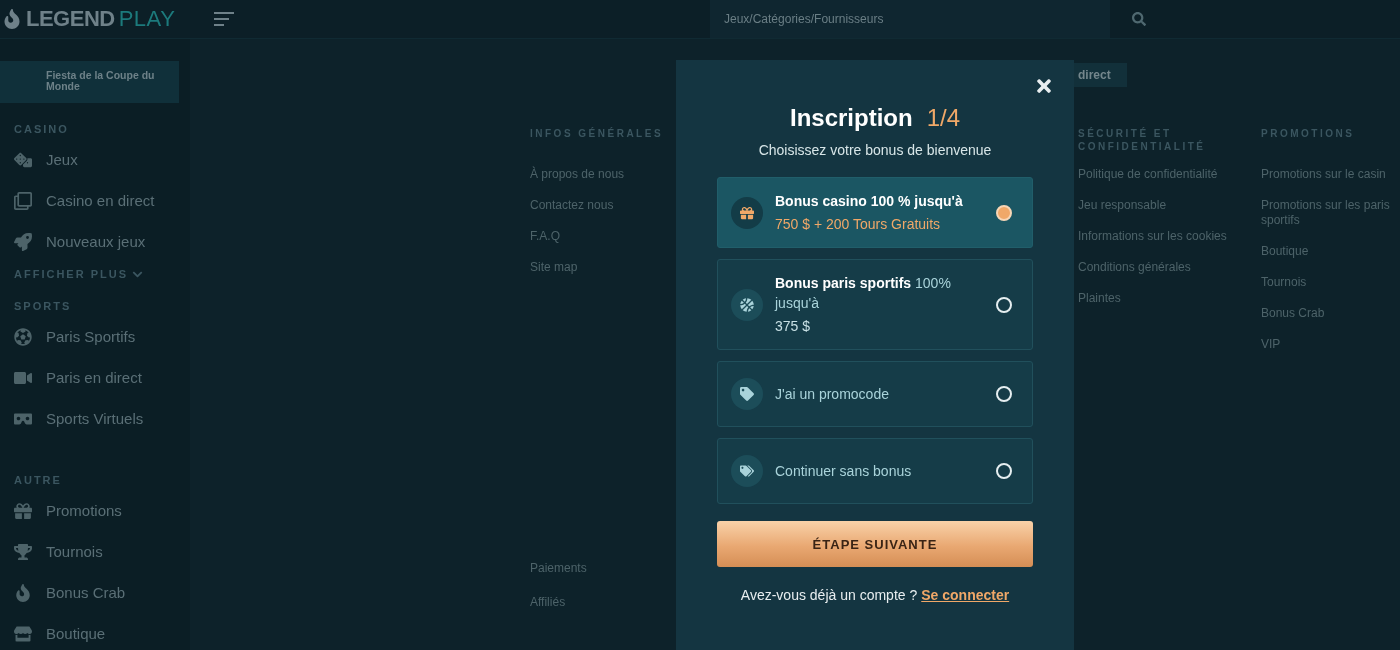 The height and width of the screenshot is (650, 1400). I want to click on dialog-title: Inscription 1/4, so click(874, 118).